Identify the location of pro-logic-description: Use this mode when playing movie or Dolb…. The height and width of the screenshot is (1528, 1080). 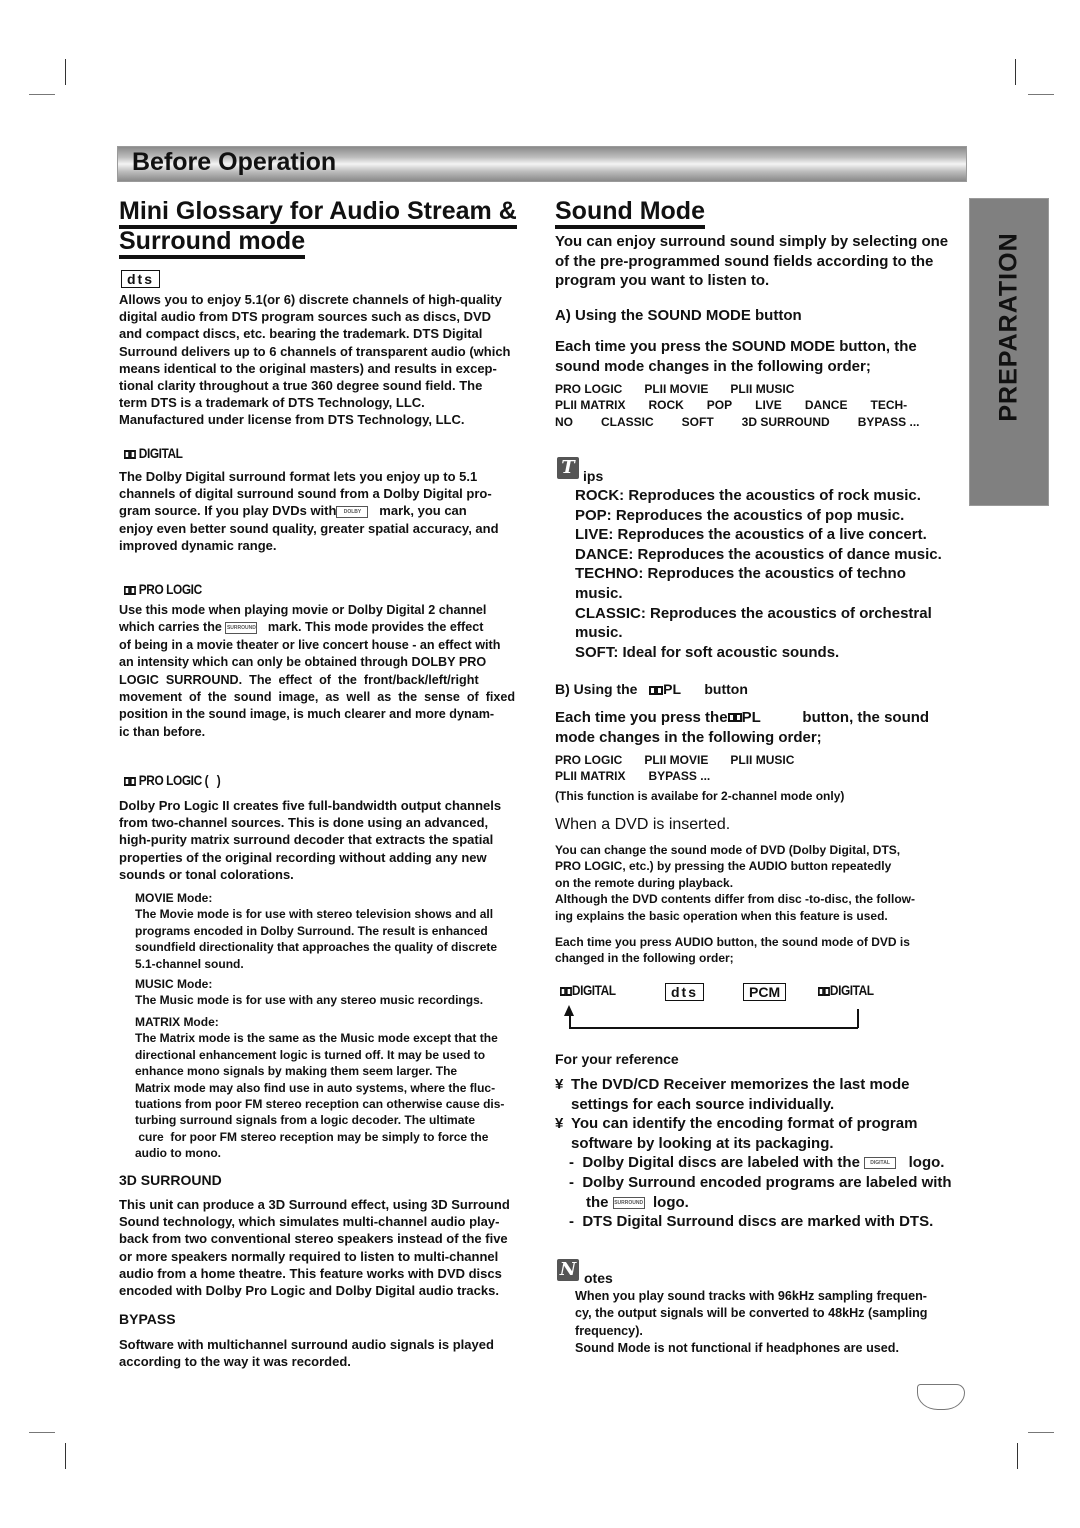
(317, 671).